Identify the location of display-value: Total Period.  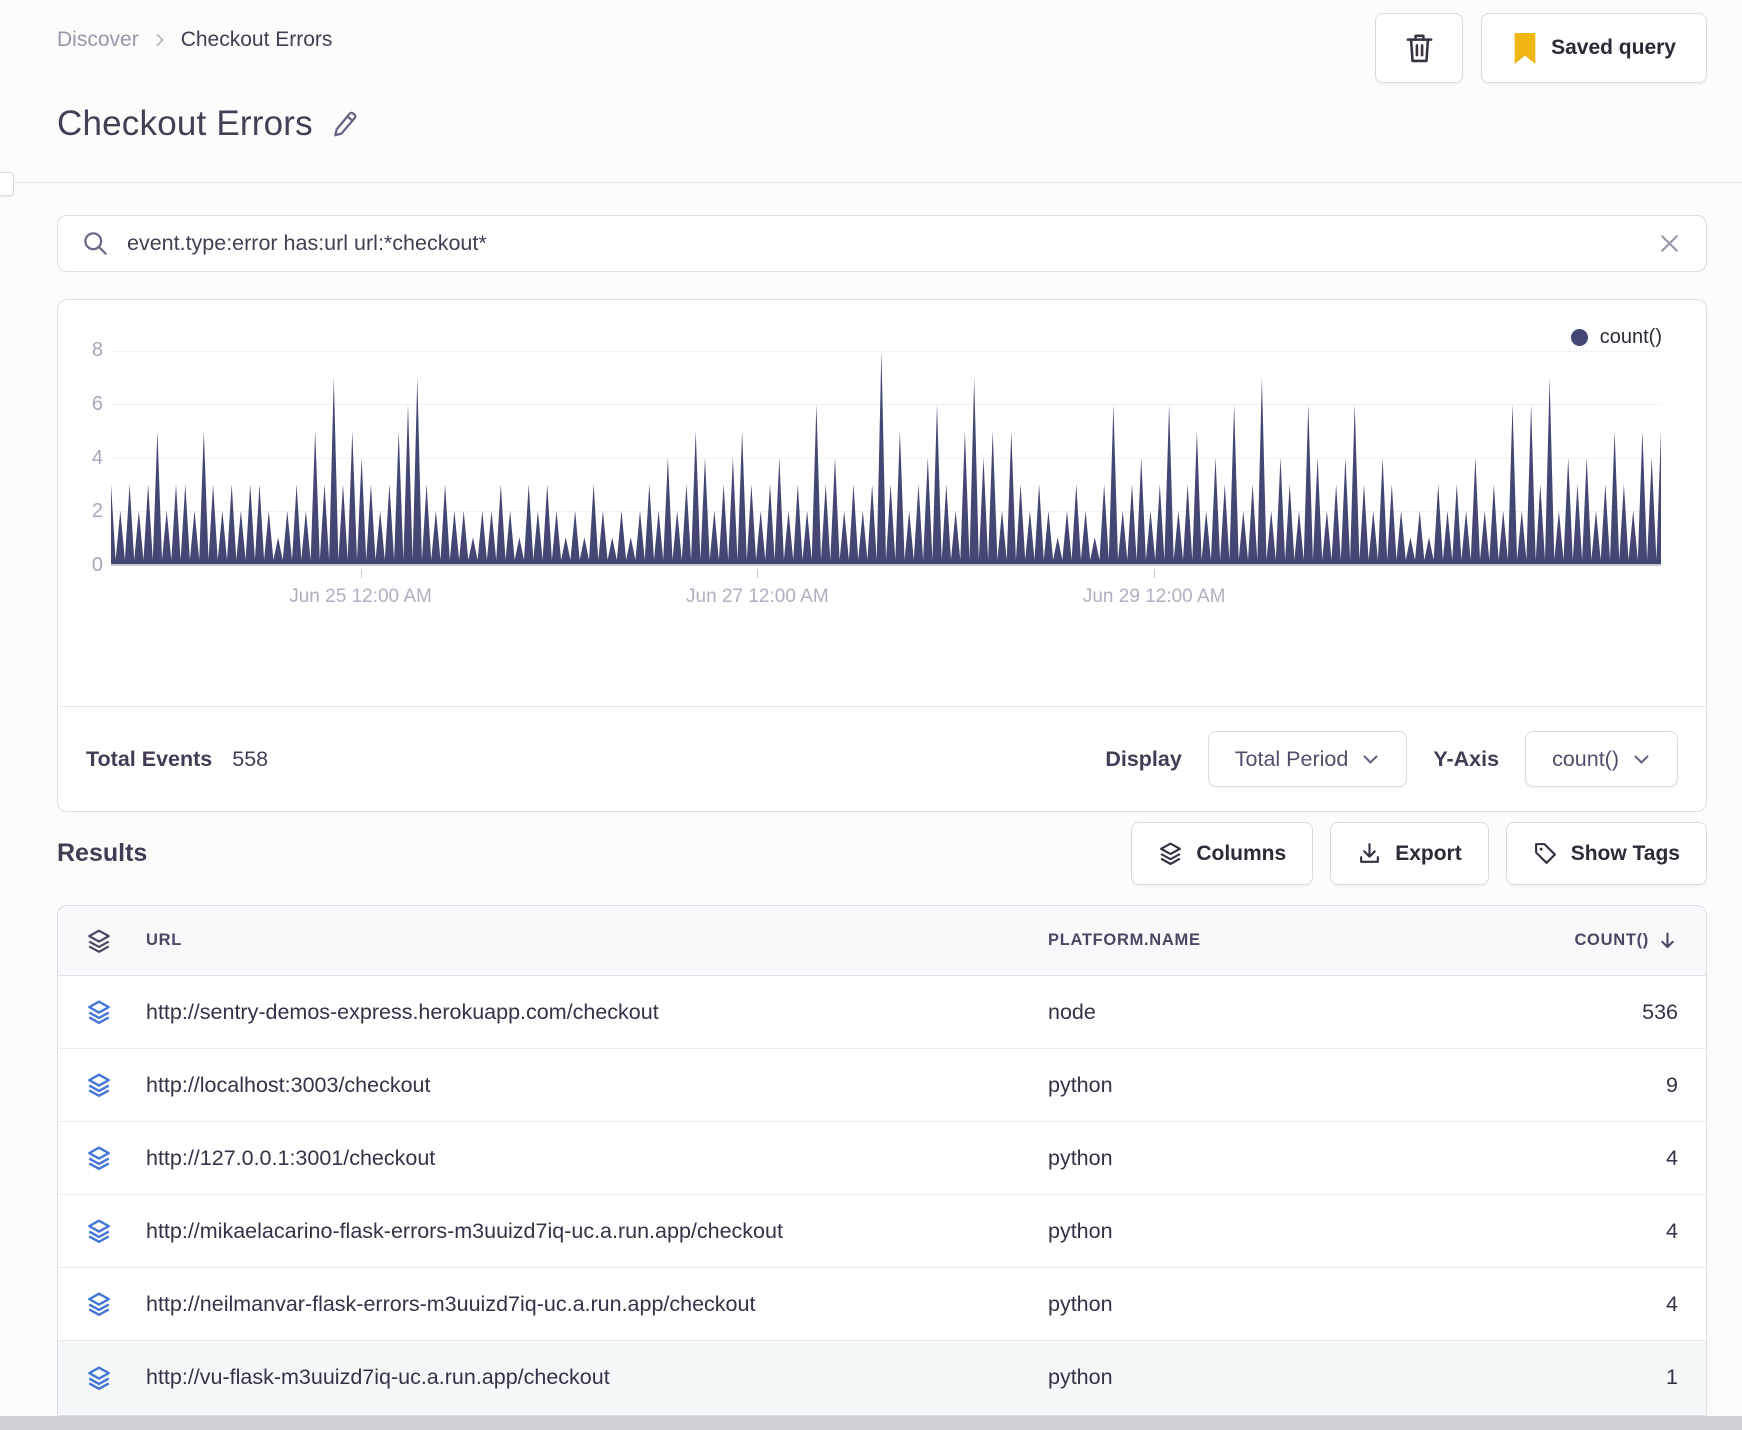
(1291, 758).